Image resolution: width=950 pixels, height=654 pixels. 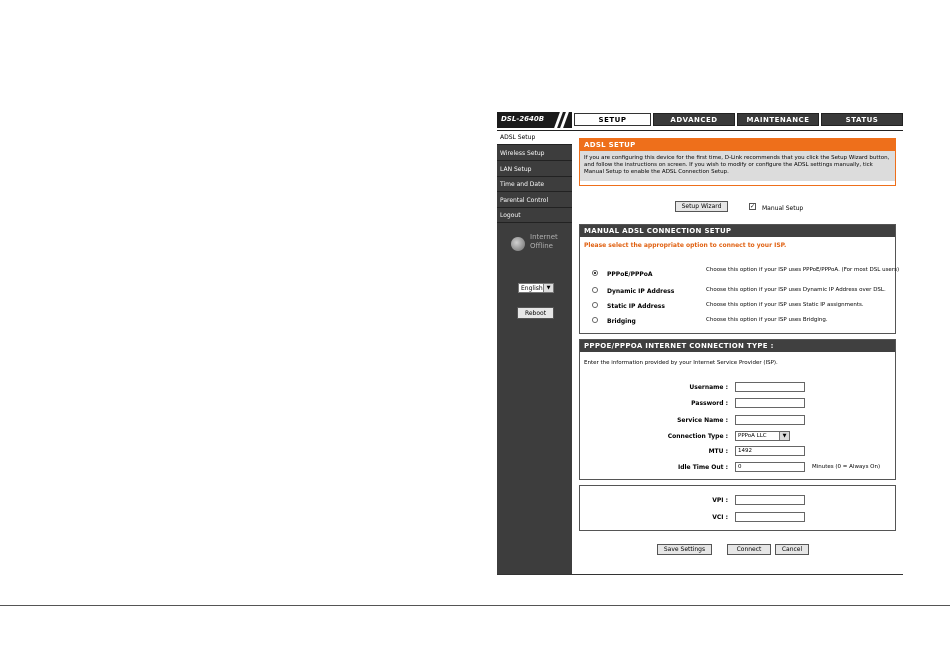 I want to click on service-name-input, so click(x=770, y=420).